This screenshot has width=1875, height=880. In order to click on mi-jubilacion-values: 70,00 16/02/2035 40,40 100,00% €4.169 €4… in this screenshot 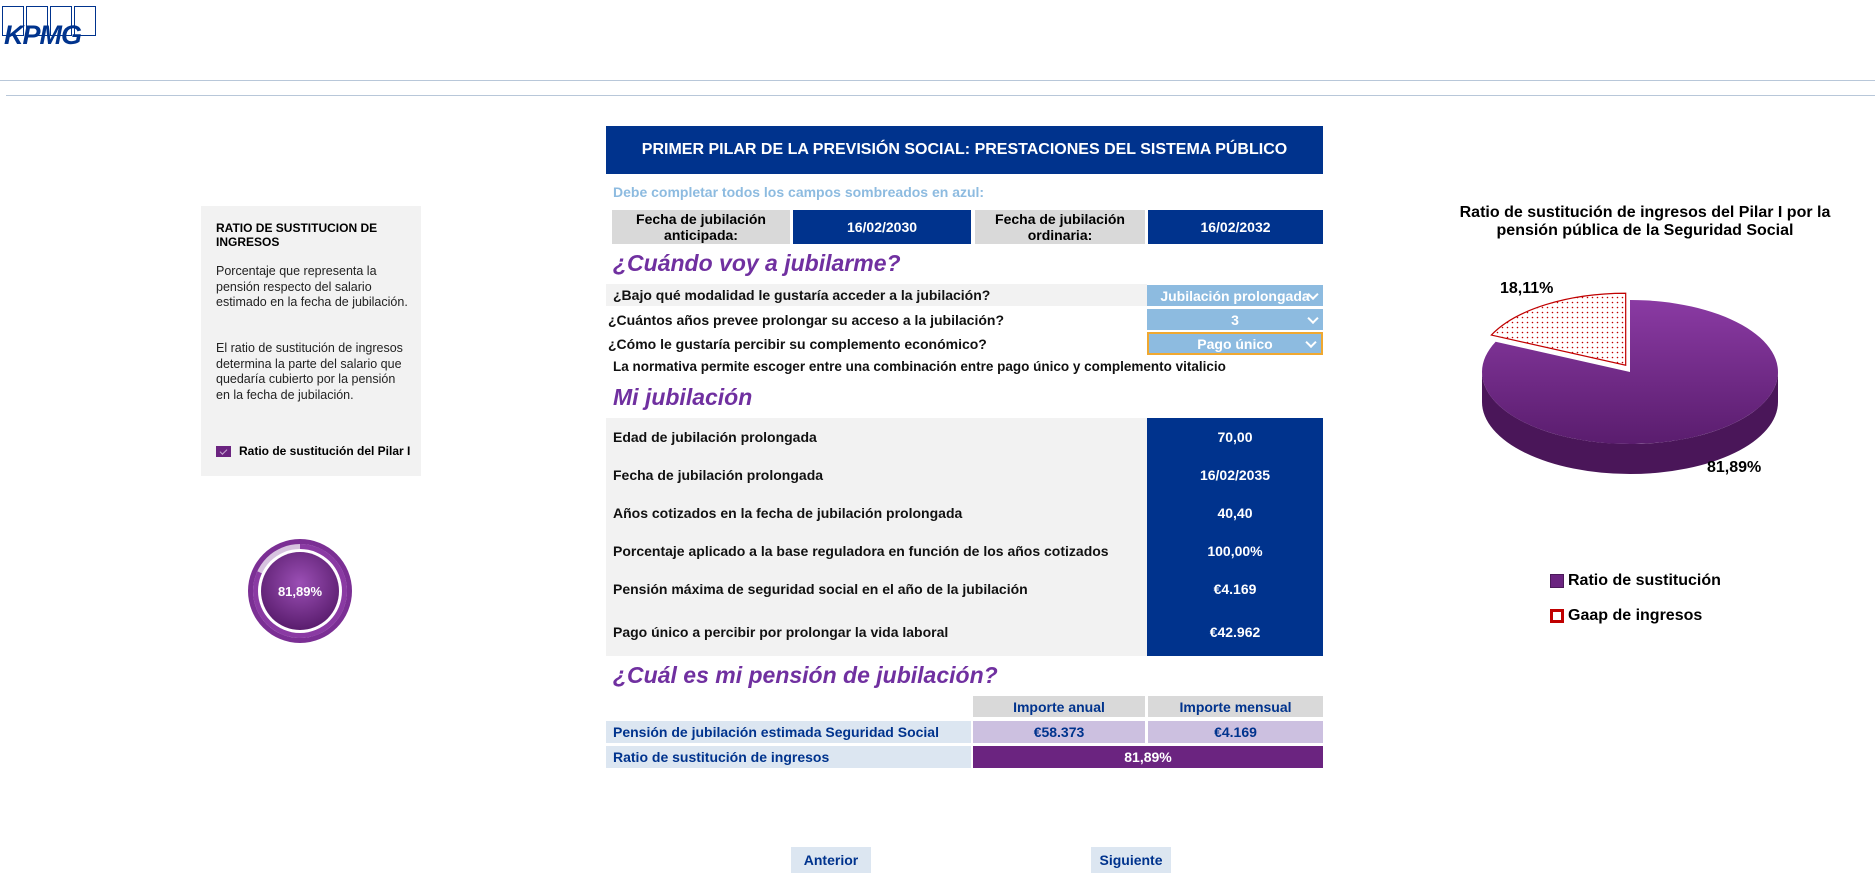, I will do `click(1235, 537)`.